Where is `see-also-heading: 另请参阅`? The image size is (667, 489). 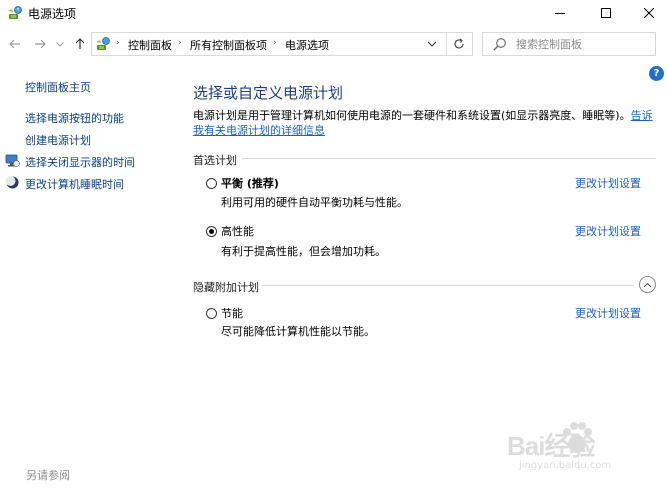
see-also-heading: 另请参阅 is located at coordinates (48, 475).